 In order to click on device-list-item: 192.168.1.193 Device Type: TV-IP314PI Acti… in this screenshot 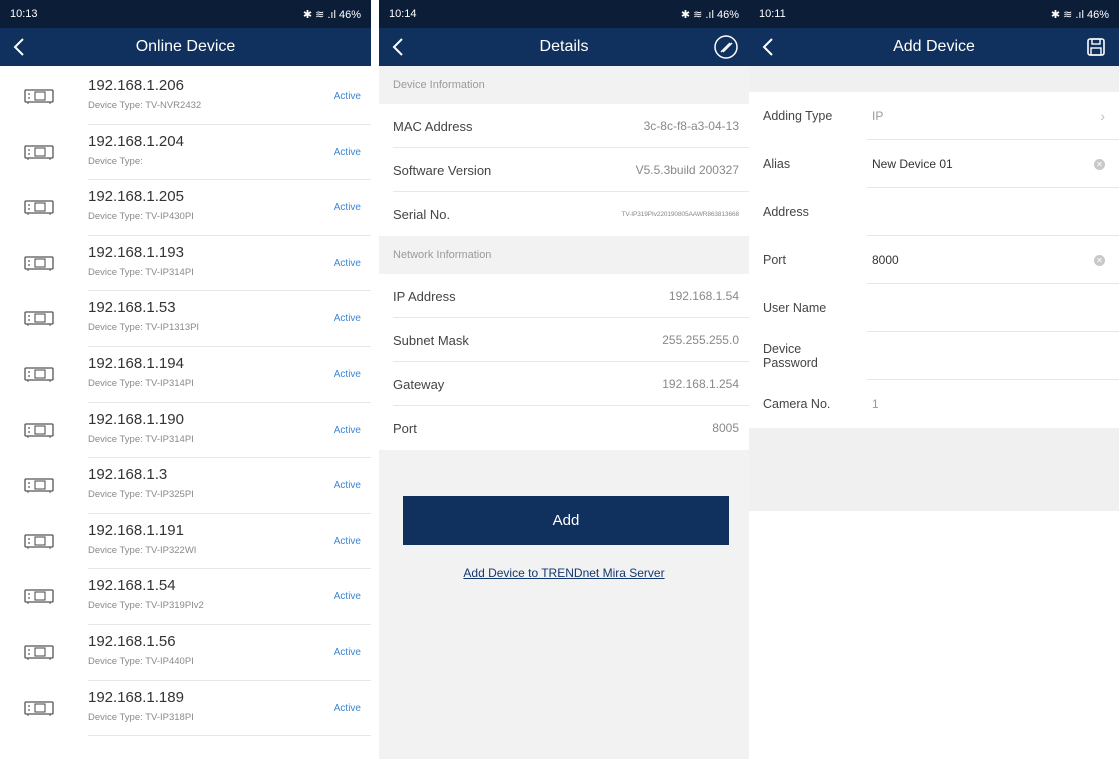, I will do `click(185, 264)`.